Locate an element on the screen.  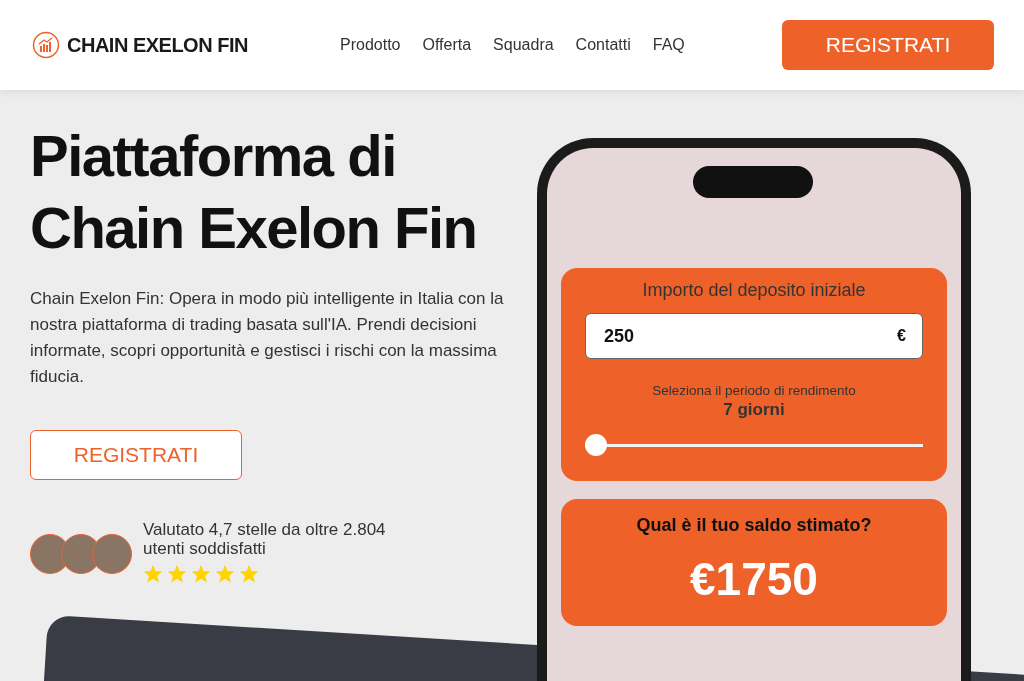
nav-link: FAQ is located at coordinates (668, 45).